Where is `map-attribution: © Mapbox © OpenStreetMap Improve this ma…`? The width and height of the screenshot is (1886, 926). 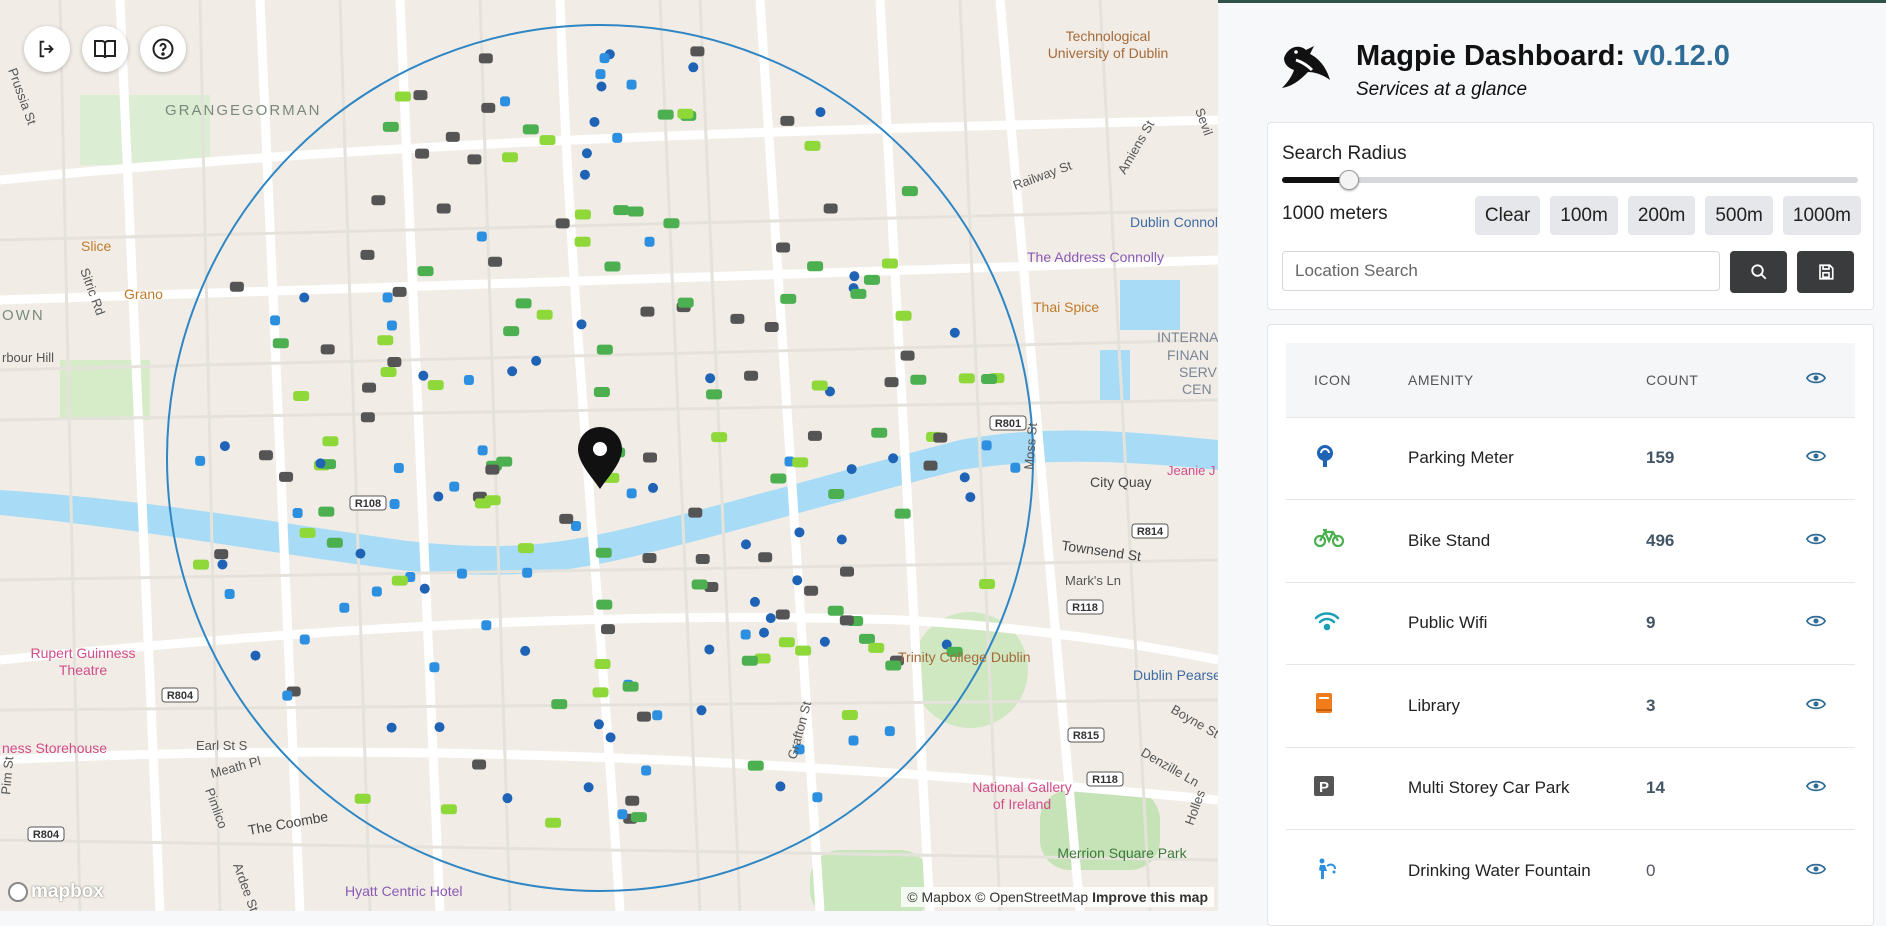 map-attribution: © Mapbox © OpenStreetMap Improve this ma… is located at coordinates (1057, 897).